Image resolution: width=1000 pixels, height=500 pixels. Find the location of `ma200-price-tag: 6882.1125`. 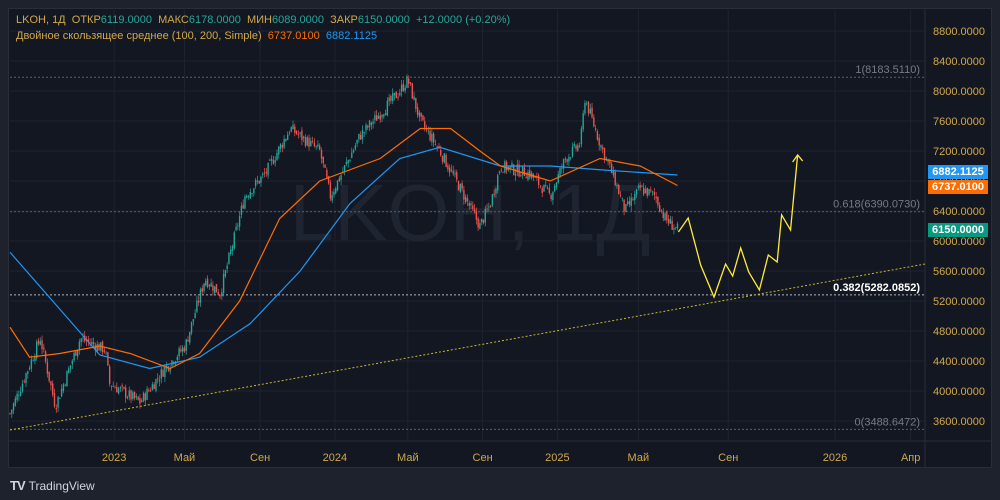

ma200-price-tag: 6882.1125 is located at coordinates (958, 172).